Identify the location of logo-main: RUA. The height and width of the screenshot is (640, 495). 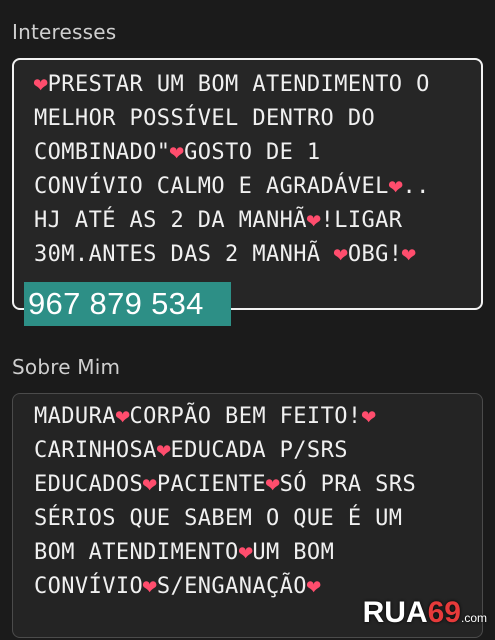
(395, 612).